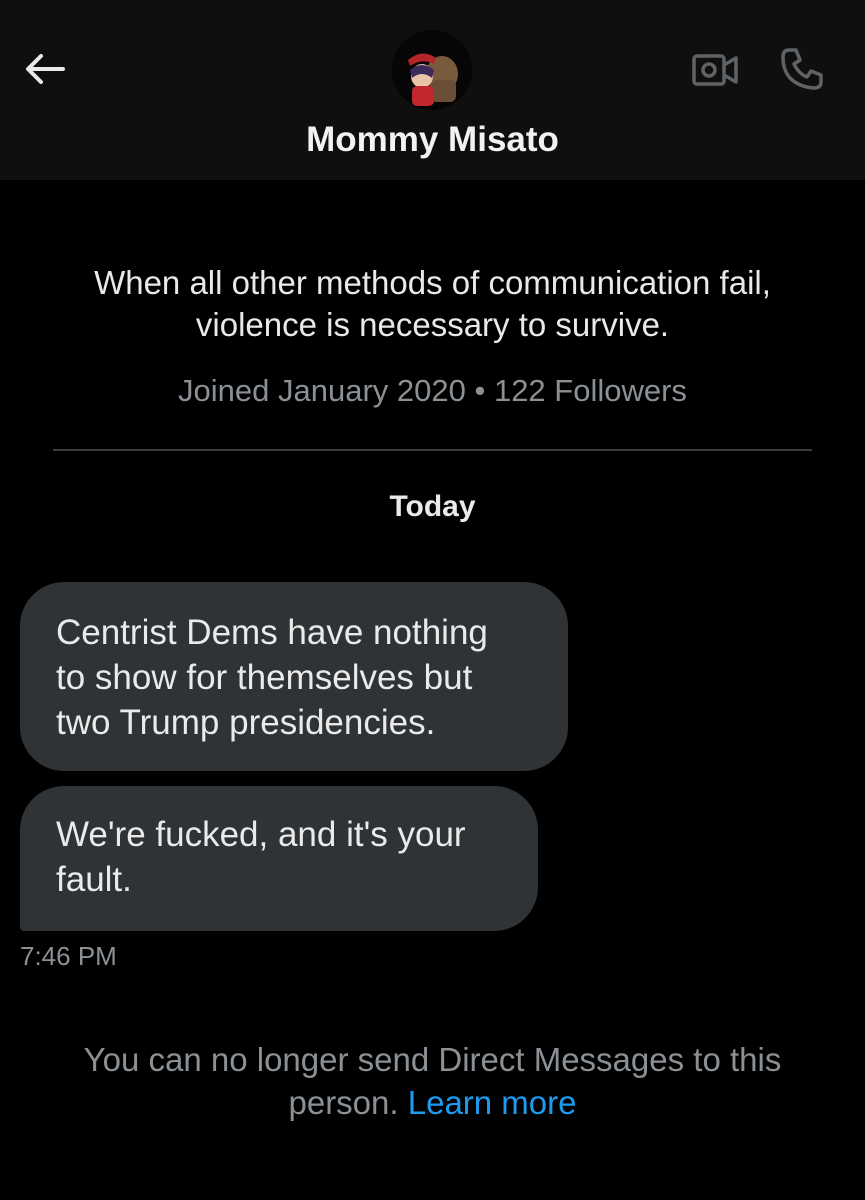 Image resolution: width=865 pixels, height=1200 pixels. I want to click on video-camera-icon, so click(715, 70).